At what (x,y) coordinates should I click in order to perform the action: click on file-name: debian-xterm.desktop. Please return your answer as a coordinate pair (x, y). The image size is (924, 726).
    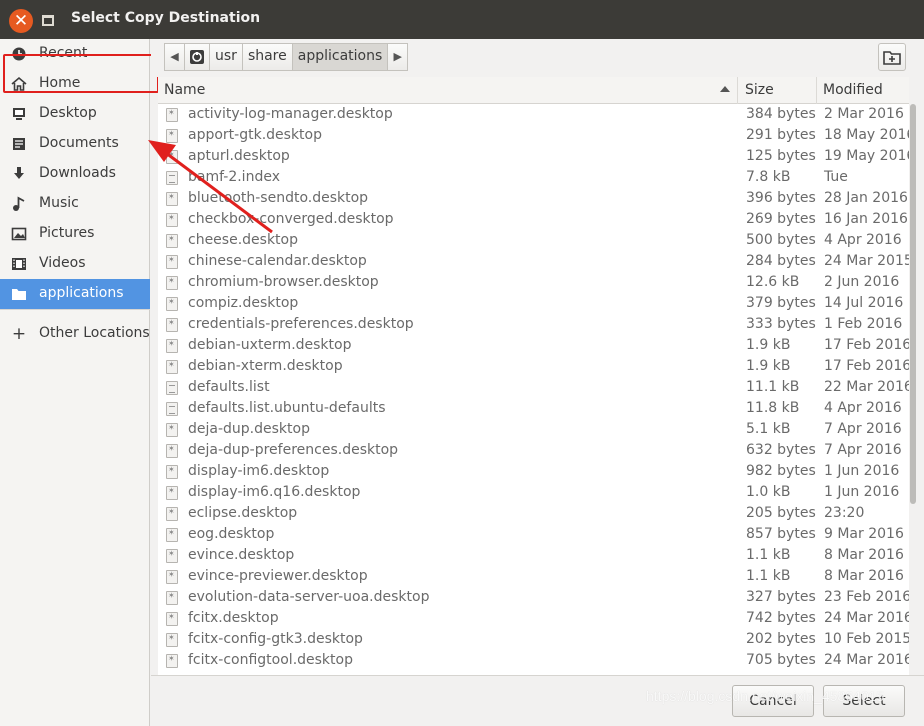
    Looking at the image, I should click on (265, 366).